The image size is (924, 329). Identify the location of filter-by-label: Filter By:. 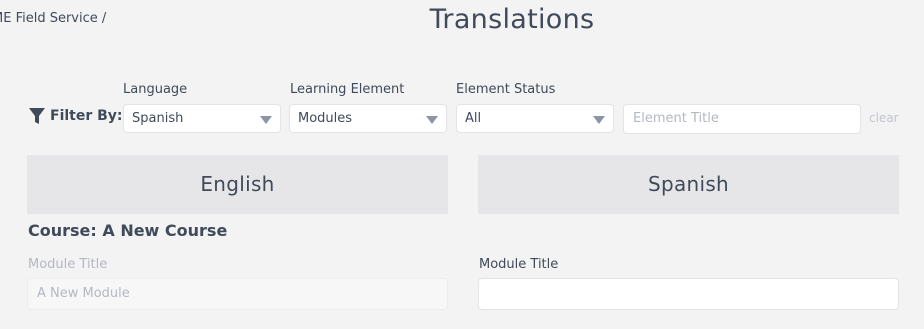
(86, 116).